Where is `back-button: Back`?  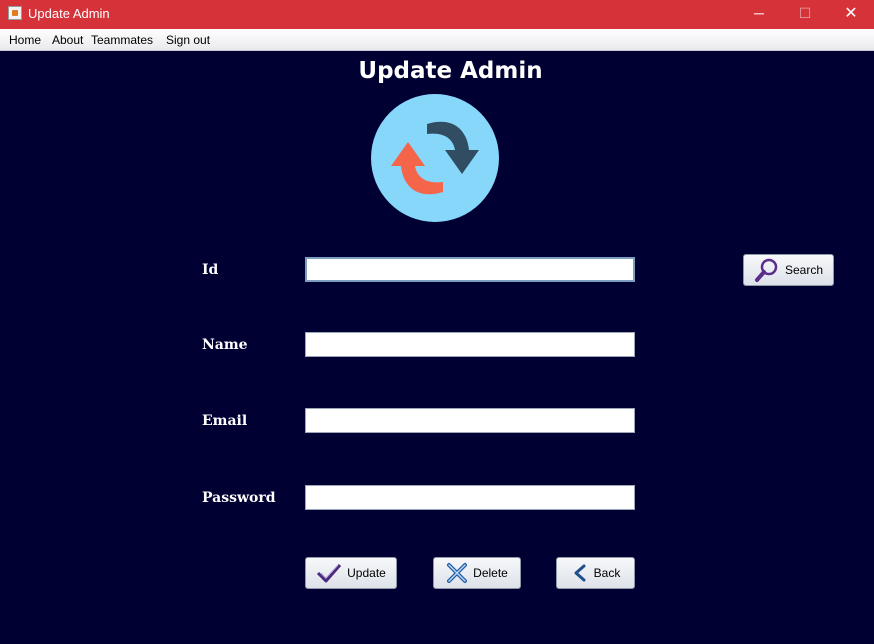 back-button: Back is located at coordinates (595, 573).